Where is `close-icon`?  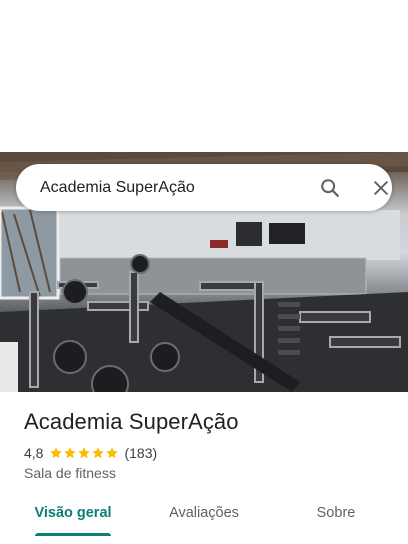
close-icon is located at coordinates (381, 188).